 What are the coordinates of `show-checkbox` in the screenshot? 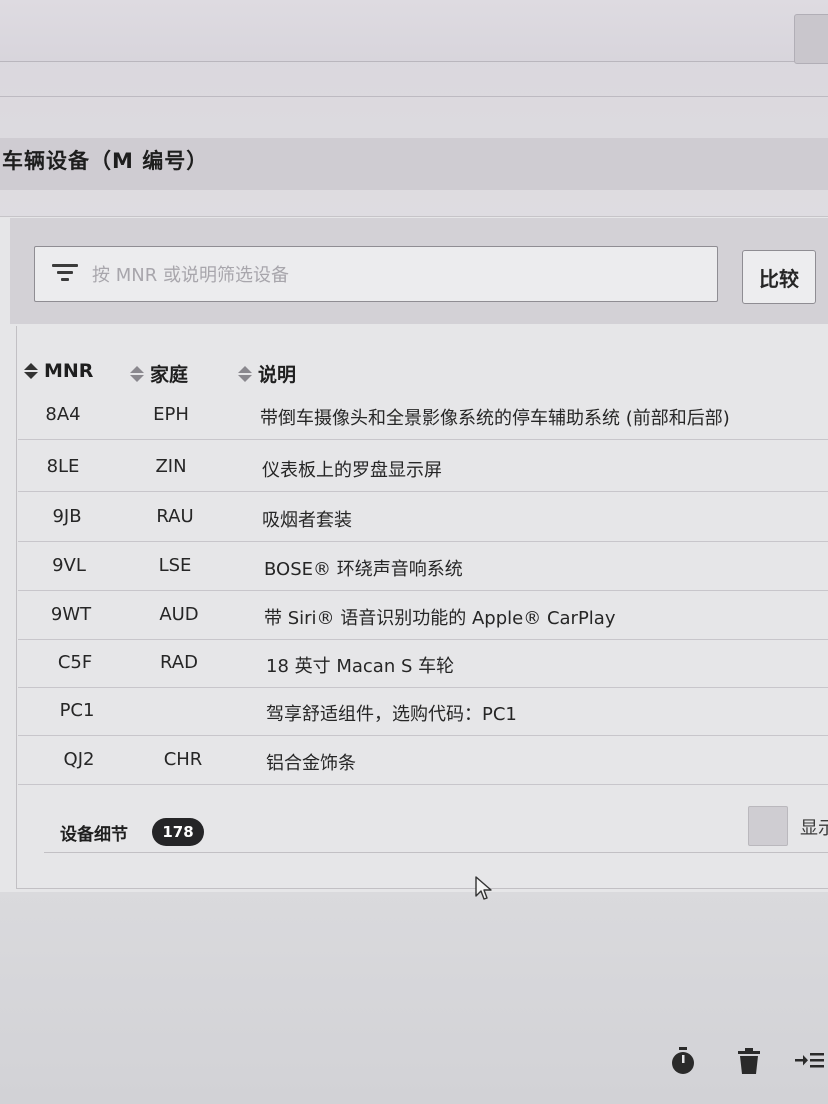 It's located at (768, 826).